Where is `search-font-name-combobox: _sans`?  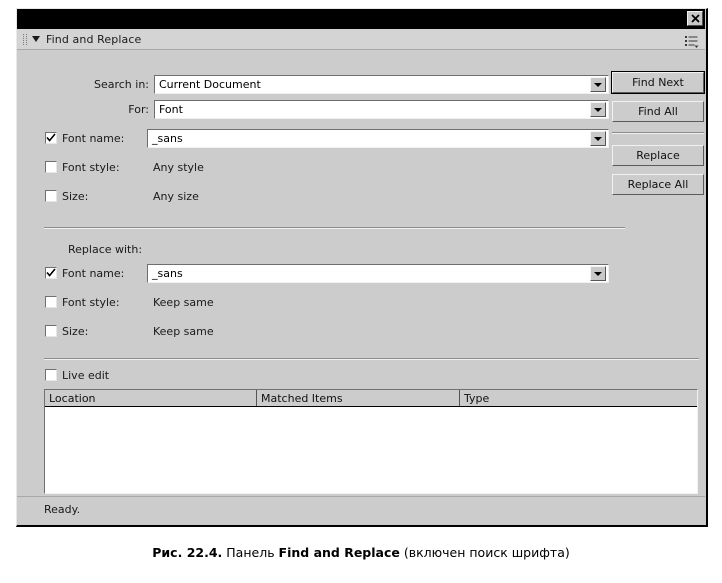 search-font-name-combobox: _sans is located at coordinates (378, 138).